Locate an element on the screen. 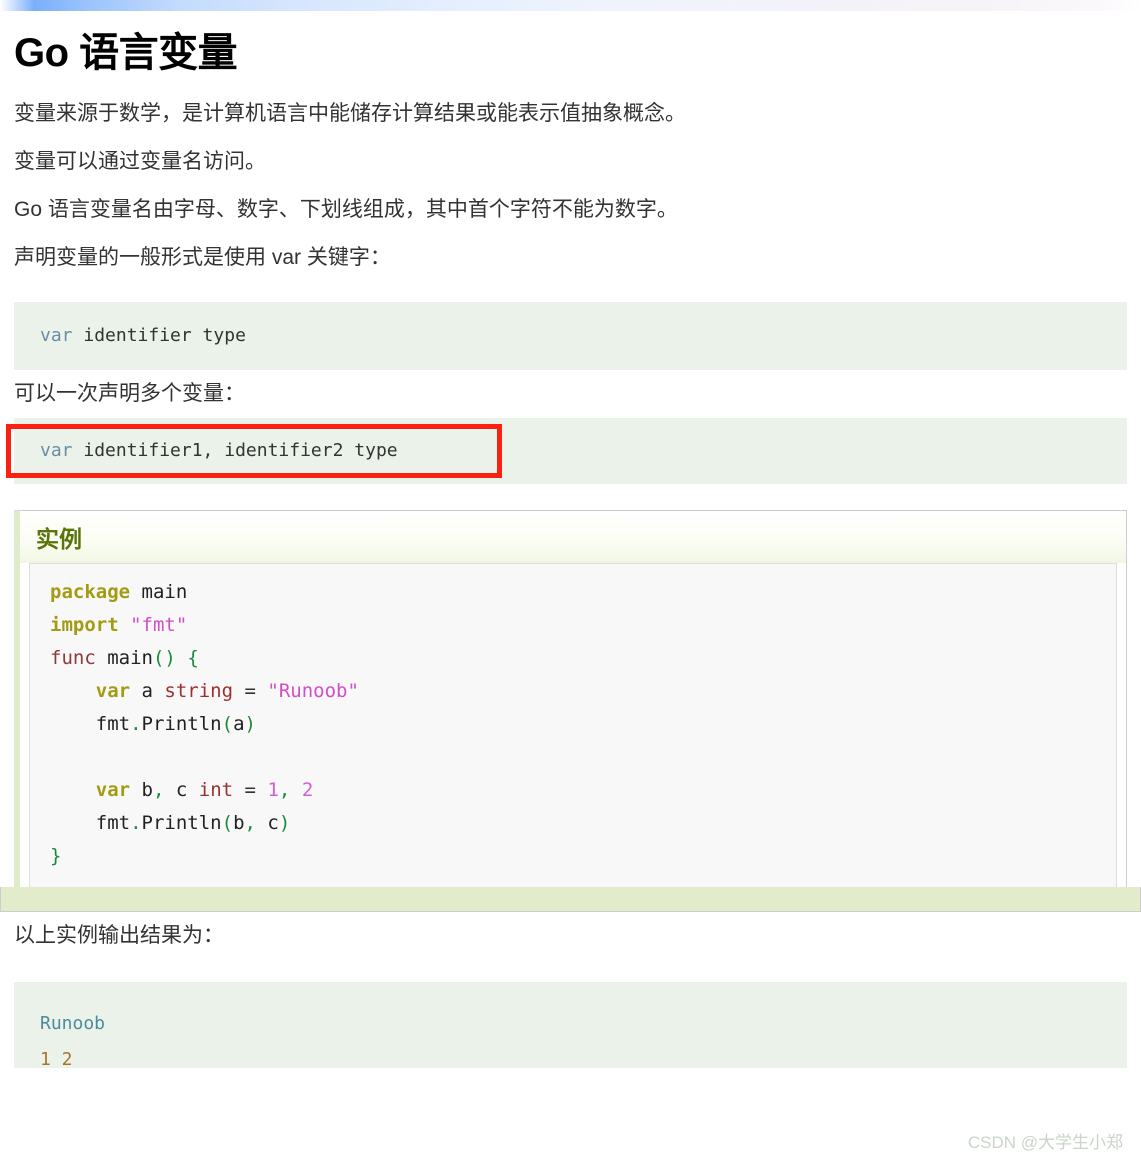 This screenshot has width=1141, height=1167. code-token: } is located at coordinates (56, 856).